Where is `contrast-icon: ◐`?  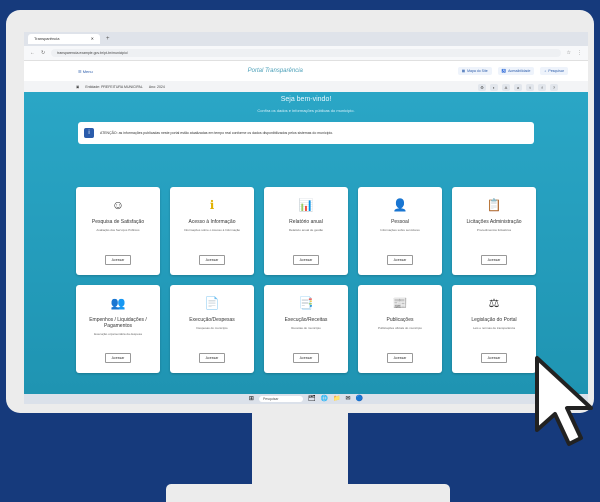 contrast-icon: ◐ is located at coordinates (494, 87).